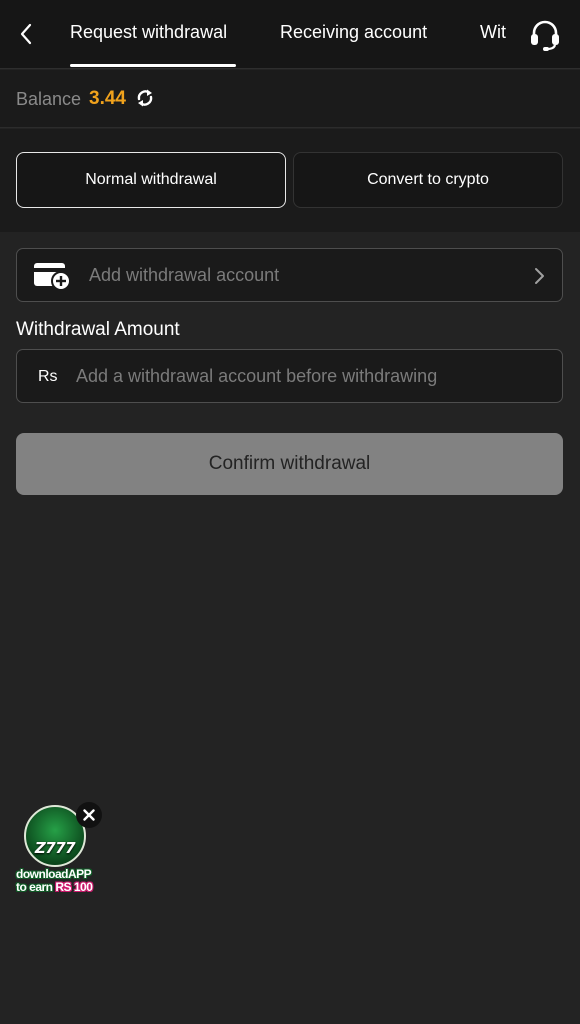 This screenshot has height=1024, width=580. I want to click on promo-earn-prefix: to earn, so click(34, 887).